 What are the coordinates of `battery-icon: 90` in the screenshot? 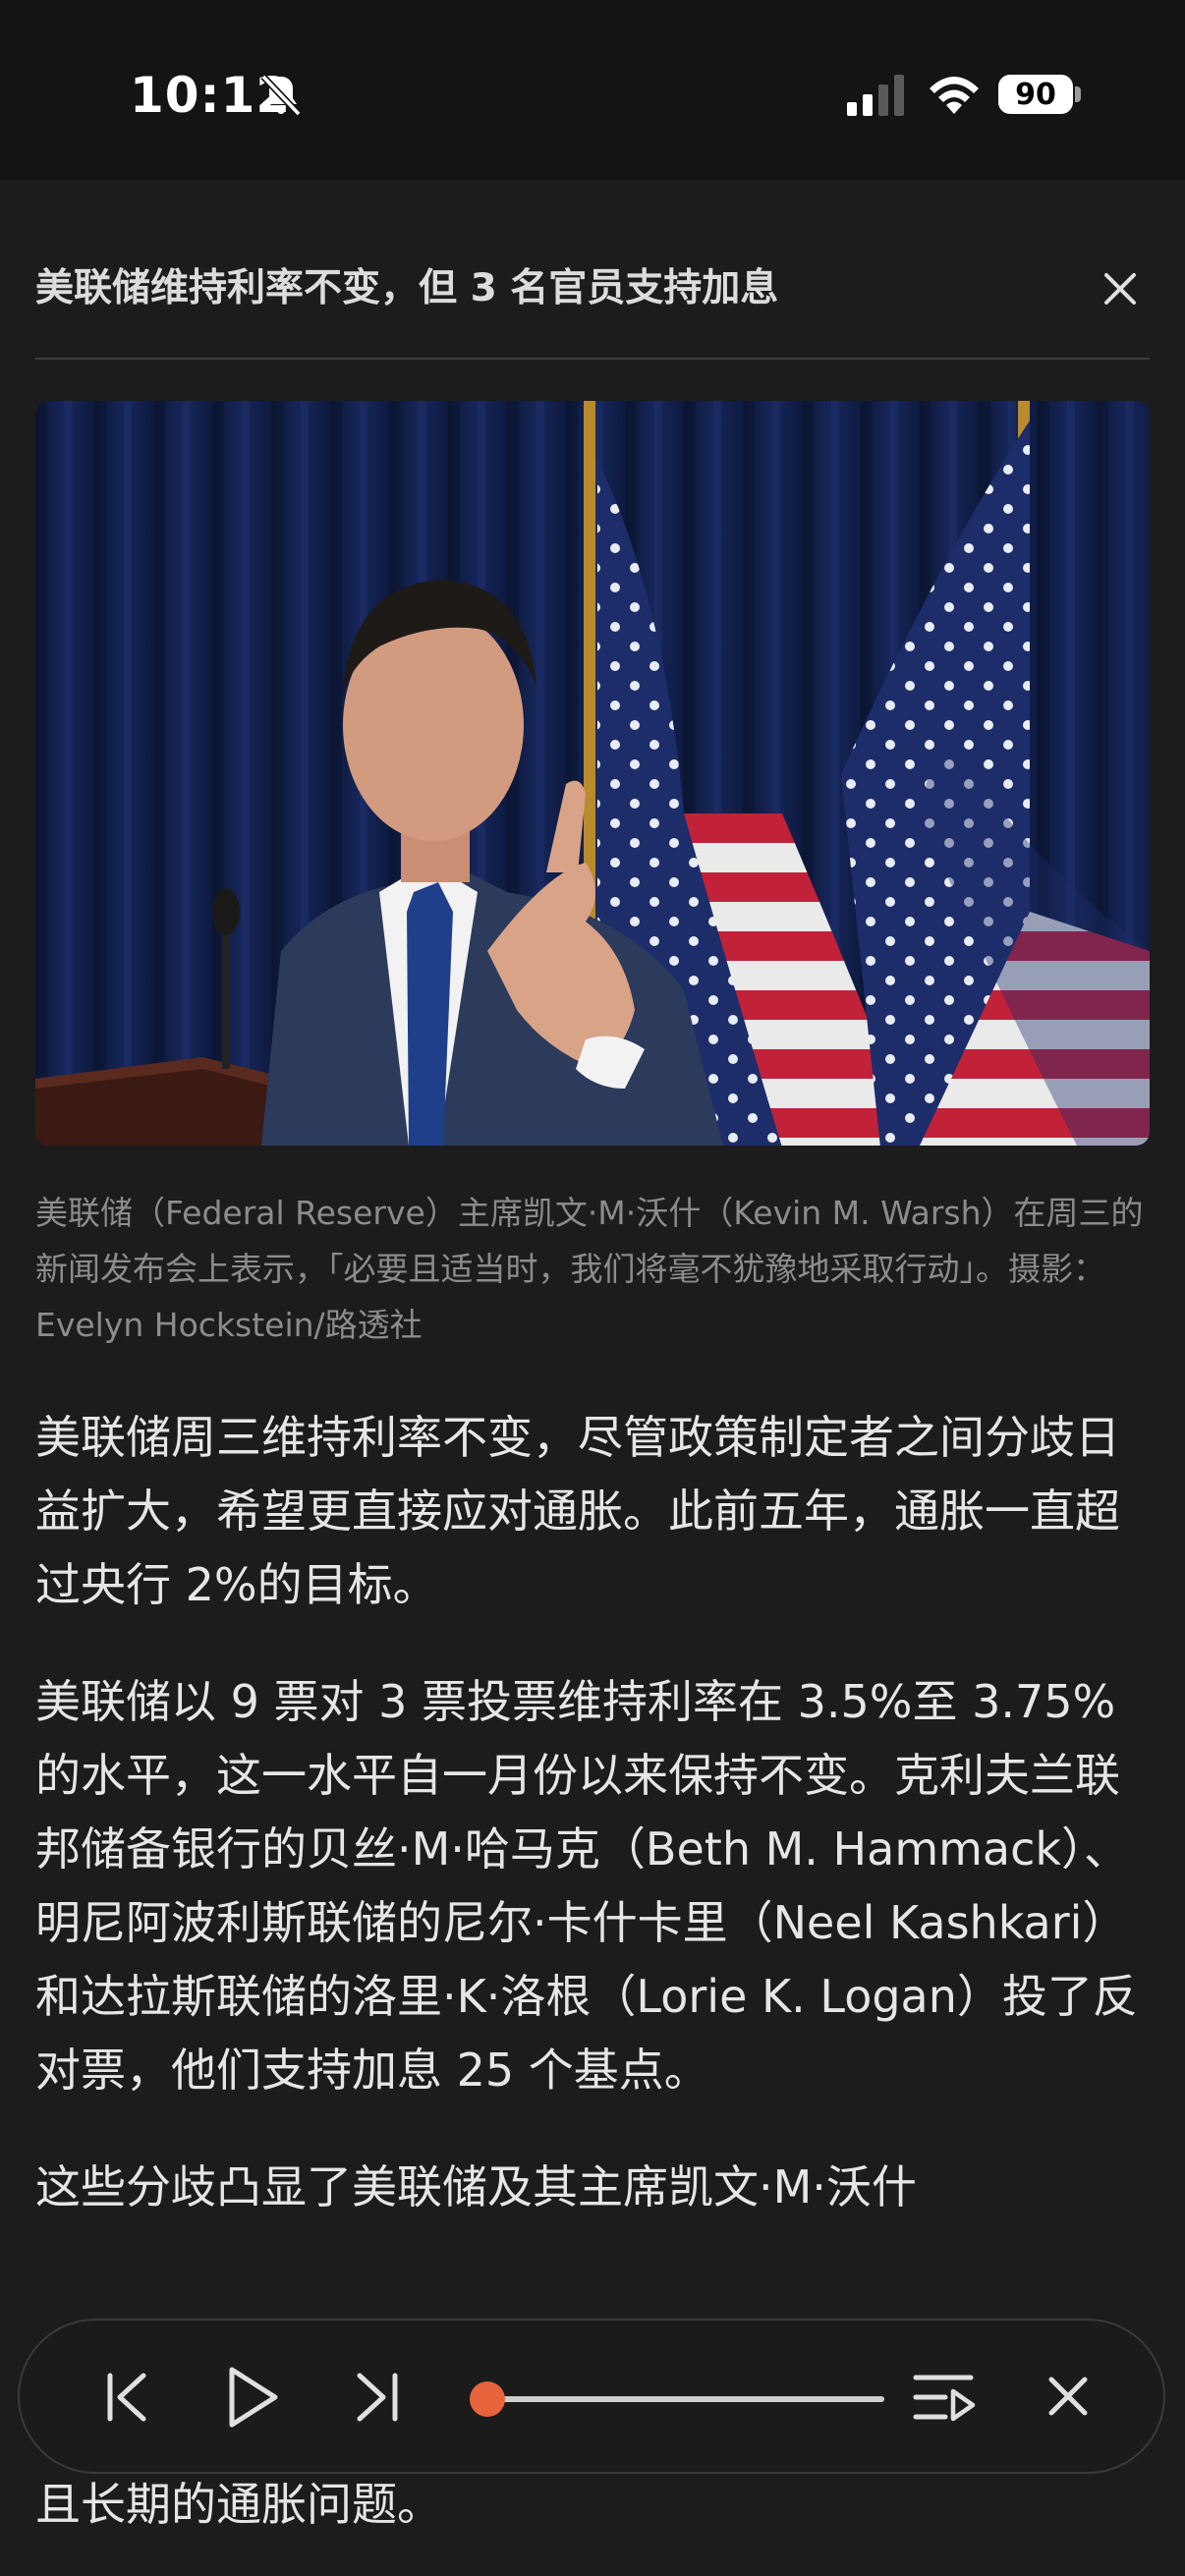 It's located at (1035, 94).